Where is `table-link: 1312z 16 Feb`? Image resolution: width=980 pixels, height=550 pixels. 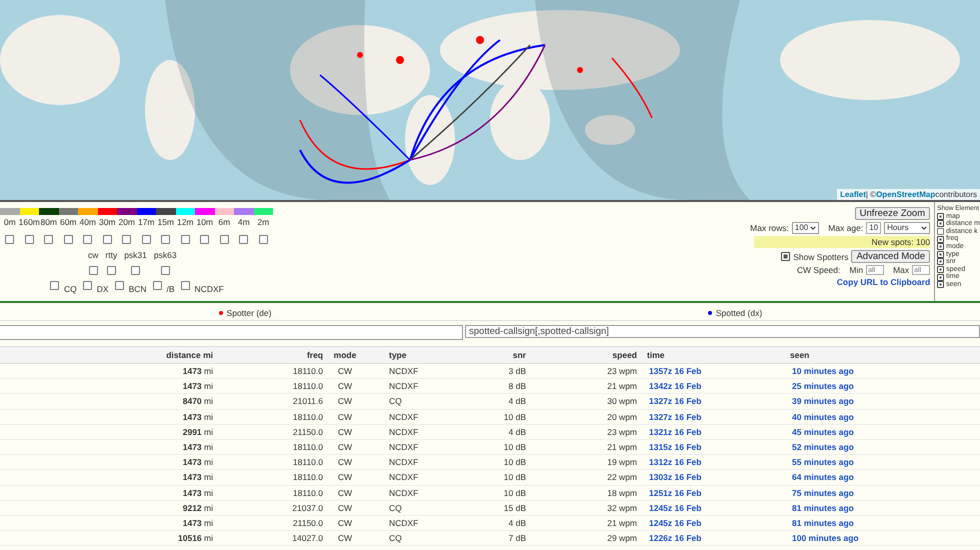
table-link: 1312z 16 Feb is located at coordinates (714, 462).